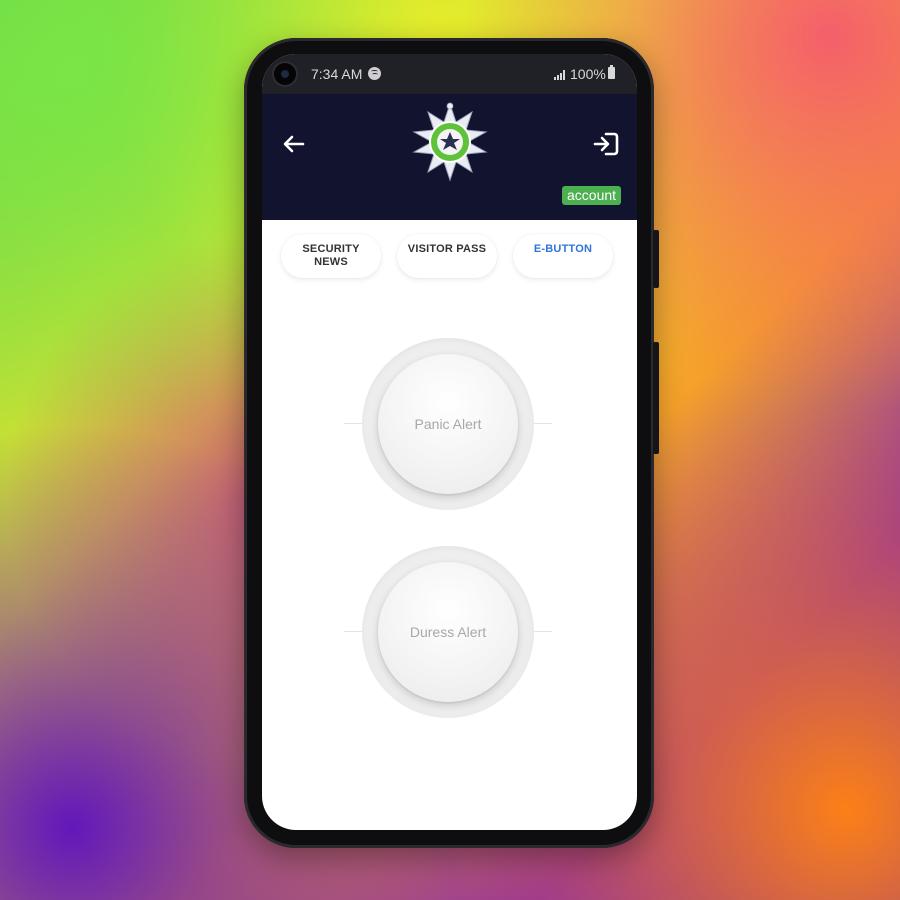 The width and height of the screenshot is (900, 900). I want to click on sign-in-arrow-icon, so click(606, 144).